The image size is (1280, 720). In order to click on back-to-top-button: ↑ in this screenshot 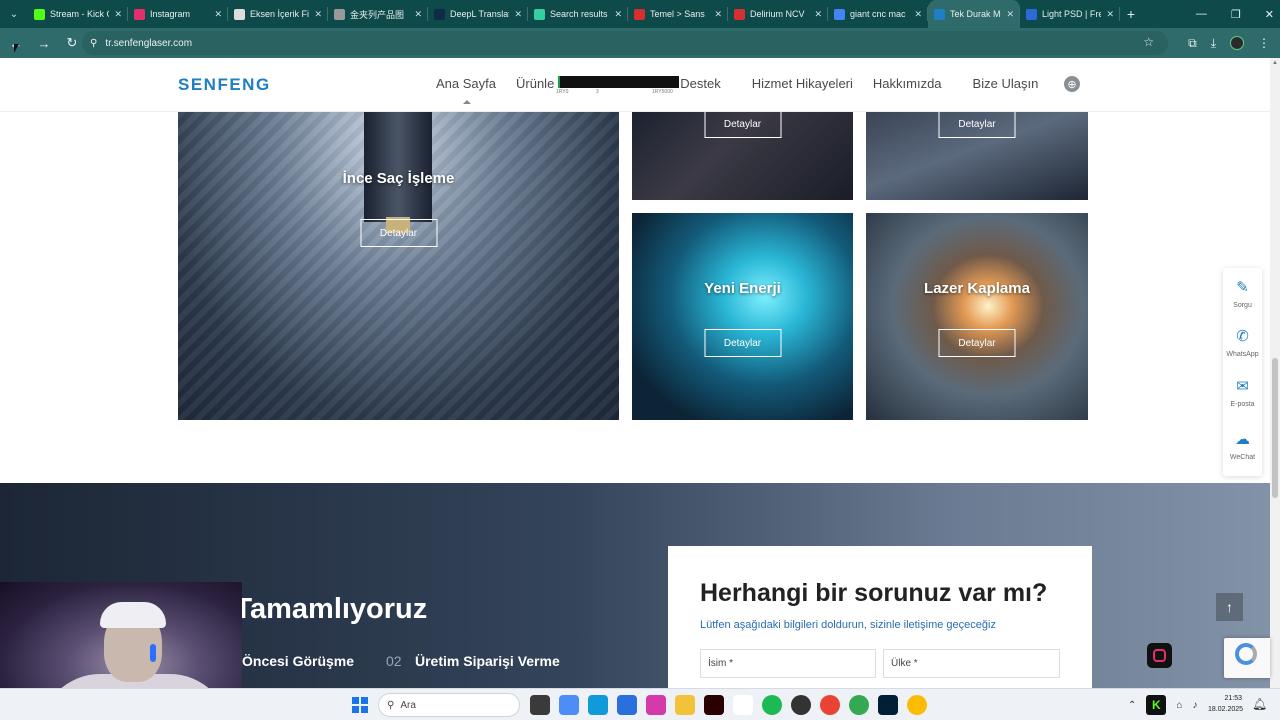, I will do `click(1229, 607)`.